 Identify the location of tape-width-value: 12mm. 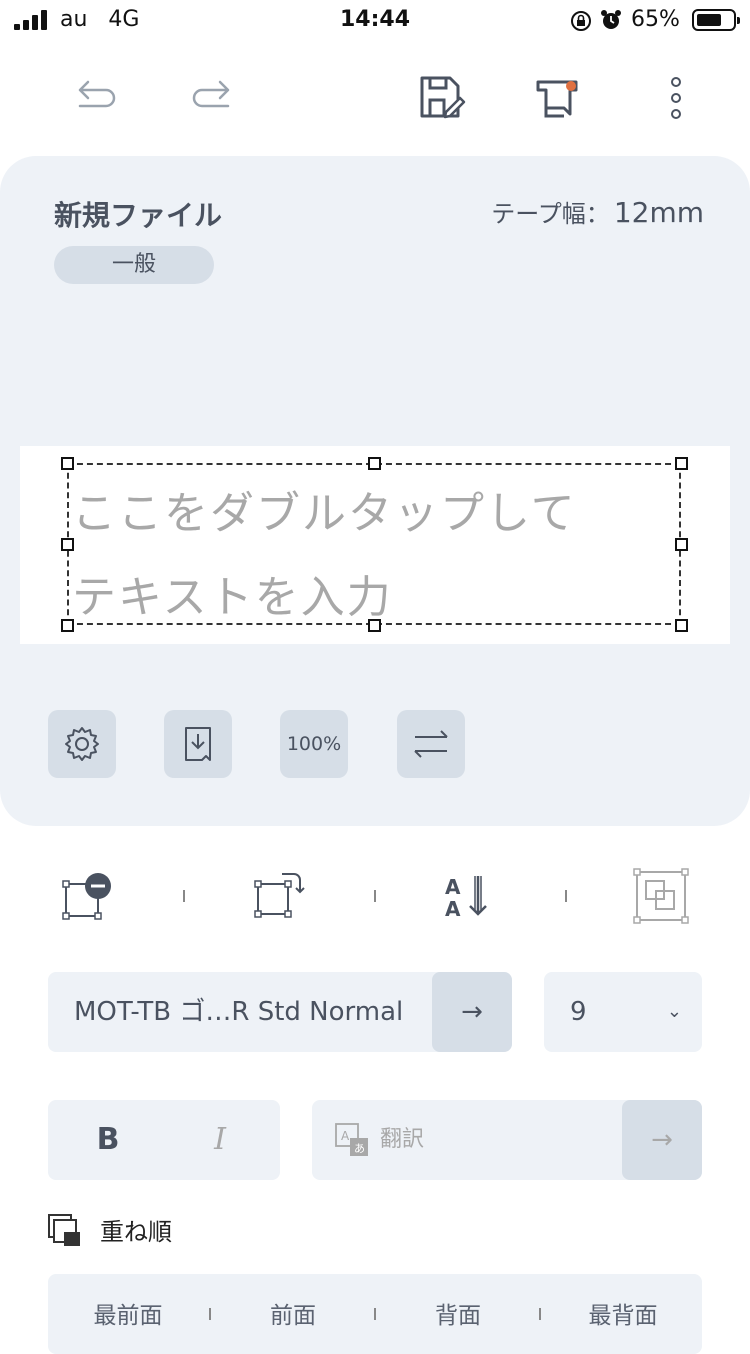
(658, 212).